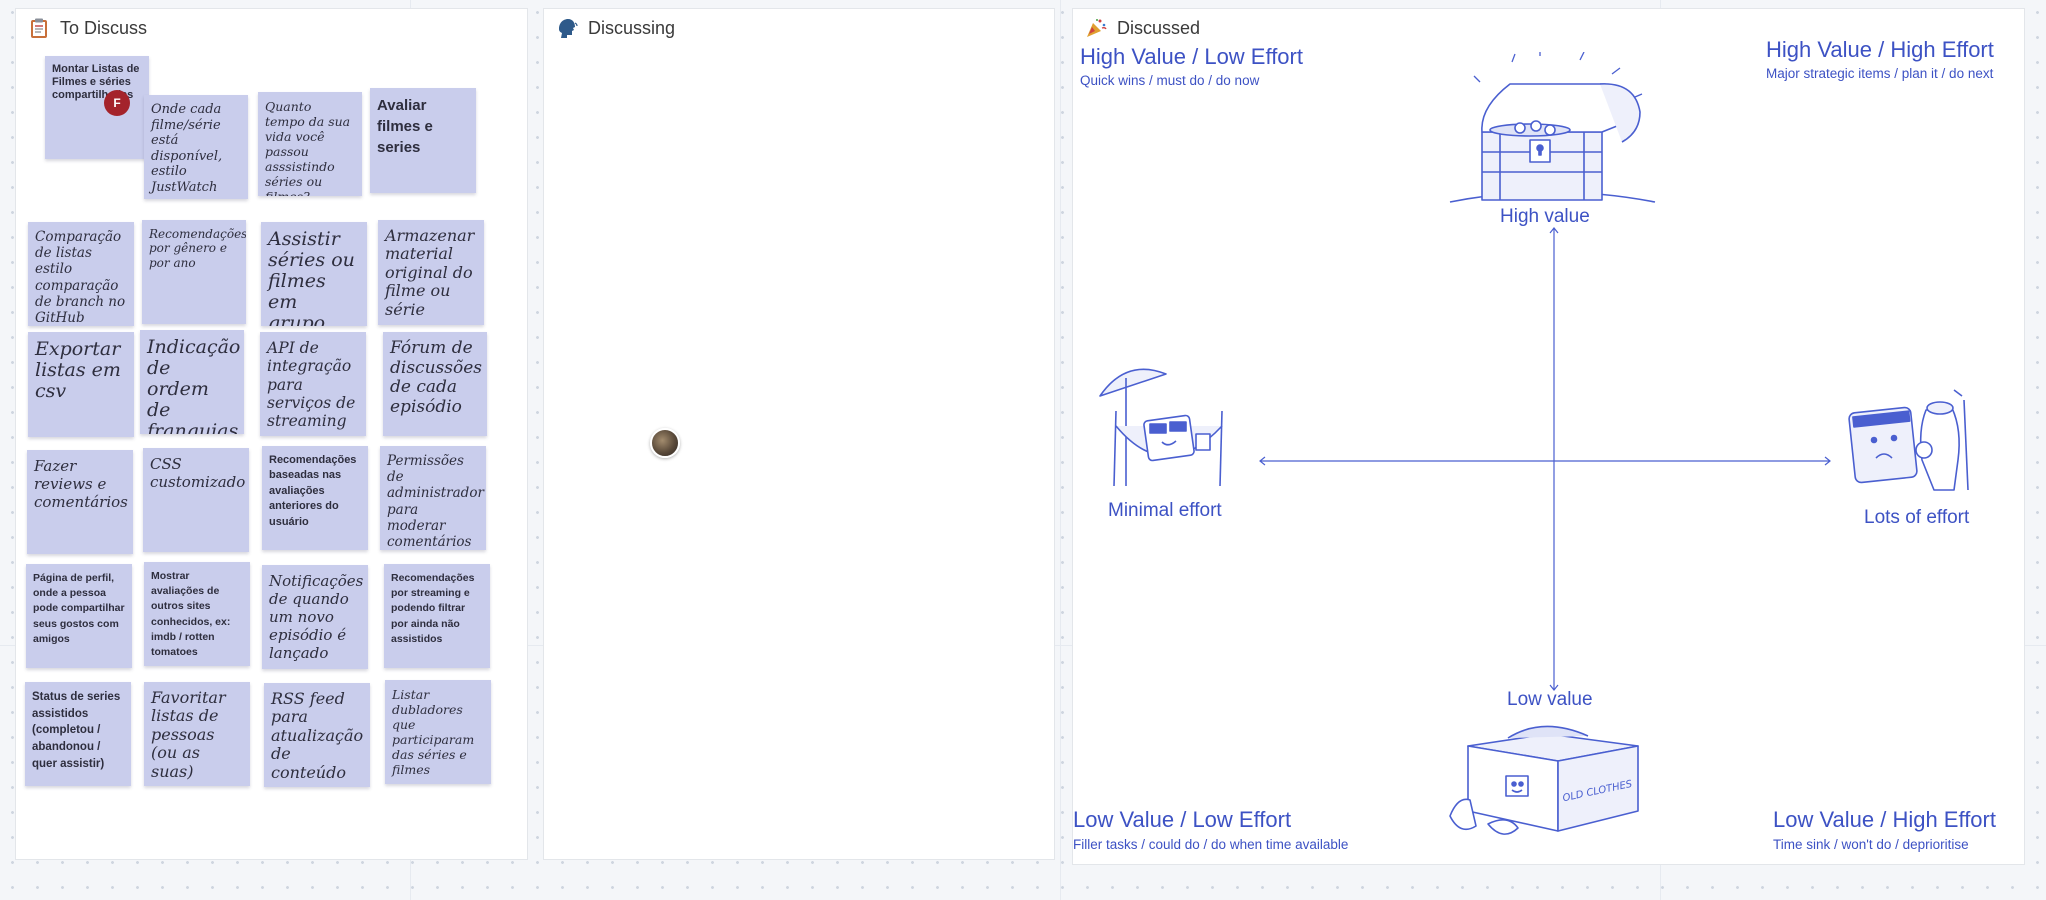 Image resolution: width=2046 pixels, height=900 pixels. Describe the element at coordinates (1908, 440) in the screenshot. I see `heavy-lifting-illustration` at that location.